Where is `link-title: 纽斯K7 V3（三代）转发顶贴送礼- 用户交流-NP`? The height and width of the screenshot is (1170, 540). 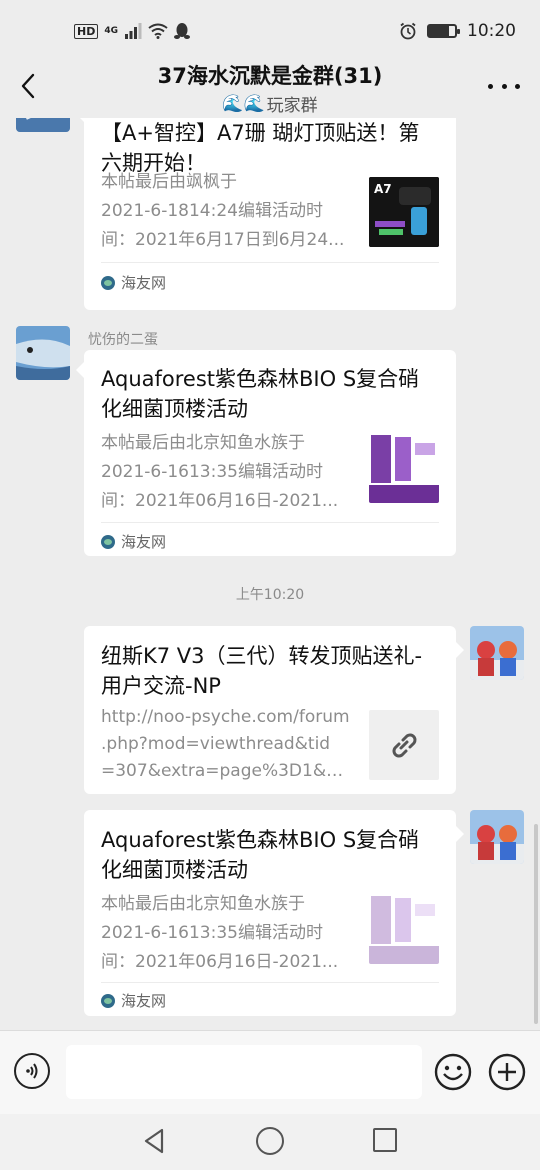 link-title: 纽斯K7 V3（三代）转发顶贴送礼- 用户交流-NP is located at coordinates (262, 671).